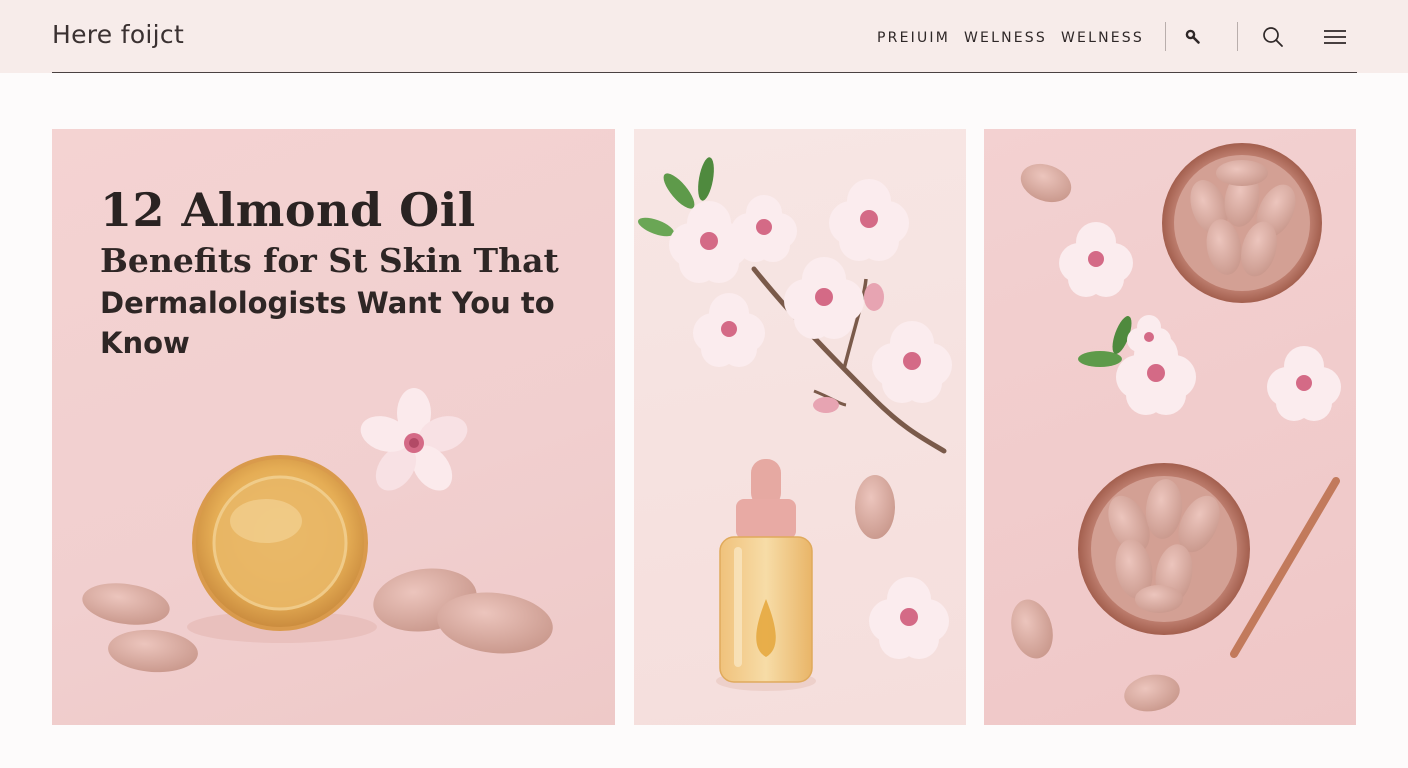 This screenshot has height=768, width=1408. Describe the element at coordinates (1193, 37) in the screenshot. I see `tool-icon` at that location.